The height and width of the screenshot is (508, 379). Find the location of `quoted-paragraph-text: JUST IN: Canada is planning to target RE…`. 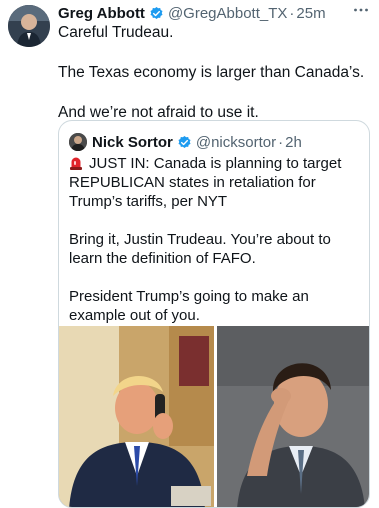

quoted-paragraph-text: JUST IN: Canada is planning to target RE… is located at coordinates (205, 182).